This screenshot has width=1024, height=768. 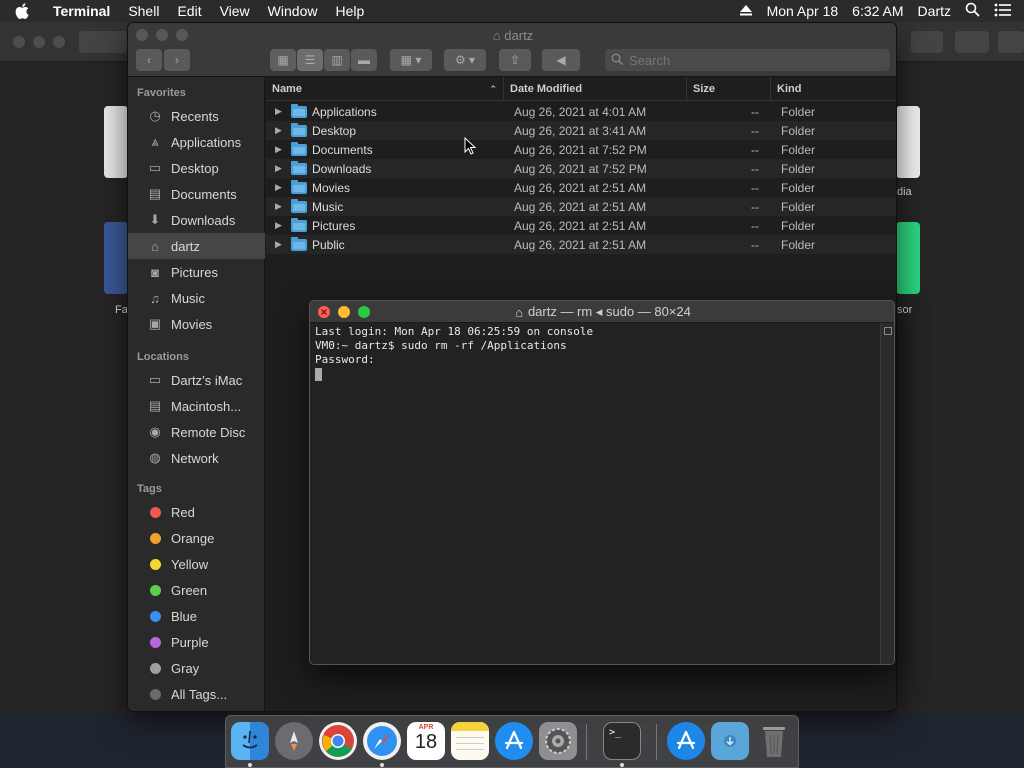 What do you see at coordinates (833, 89) in the screenshot?
I see `column-header-kind: Kind` at bounding box center [833, 89].